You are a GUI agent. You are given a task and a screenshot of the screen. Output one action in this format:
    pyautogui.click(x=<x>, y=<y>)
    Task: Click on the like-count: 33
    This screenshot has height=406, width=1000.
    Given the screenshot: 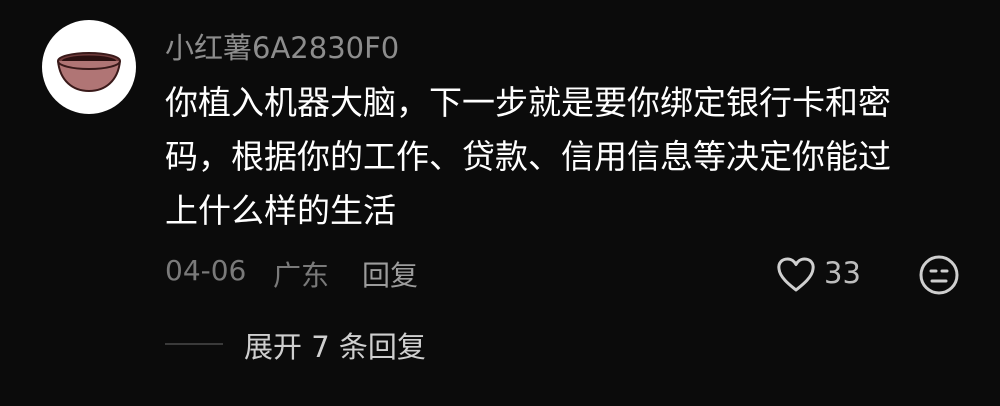 What is the action you would take?
    pyautogui.click(x=842, y=273)
    